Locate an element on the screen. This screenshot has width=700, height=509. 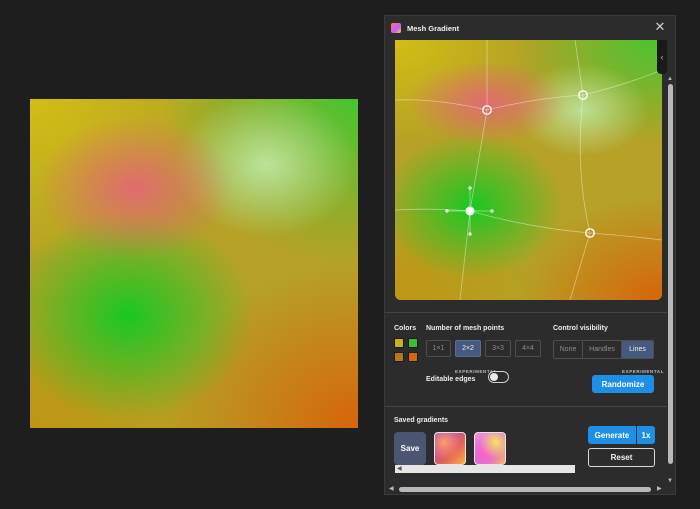
colors-label: Colors is located at coordinates (405, 328).